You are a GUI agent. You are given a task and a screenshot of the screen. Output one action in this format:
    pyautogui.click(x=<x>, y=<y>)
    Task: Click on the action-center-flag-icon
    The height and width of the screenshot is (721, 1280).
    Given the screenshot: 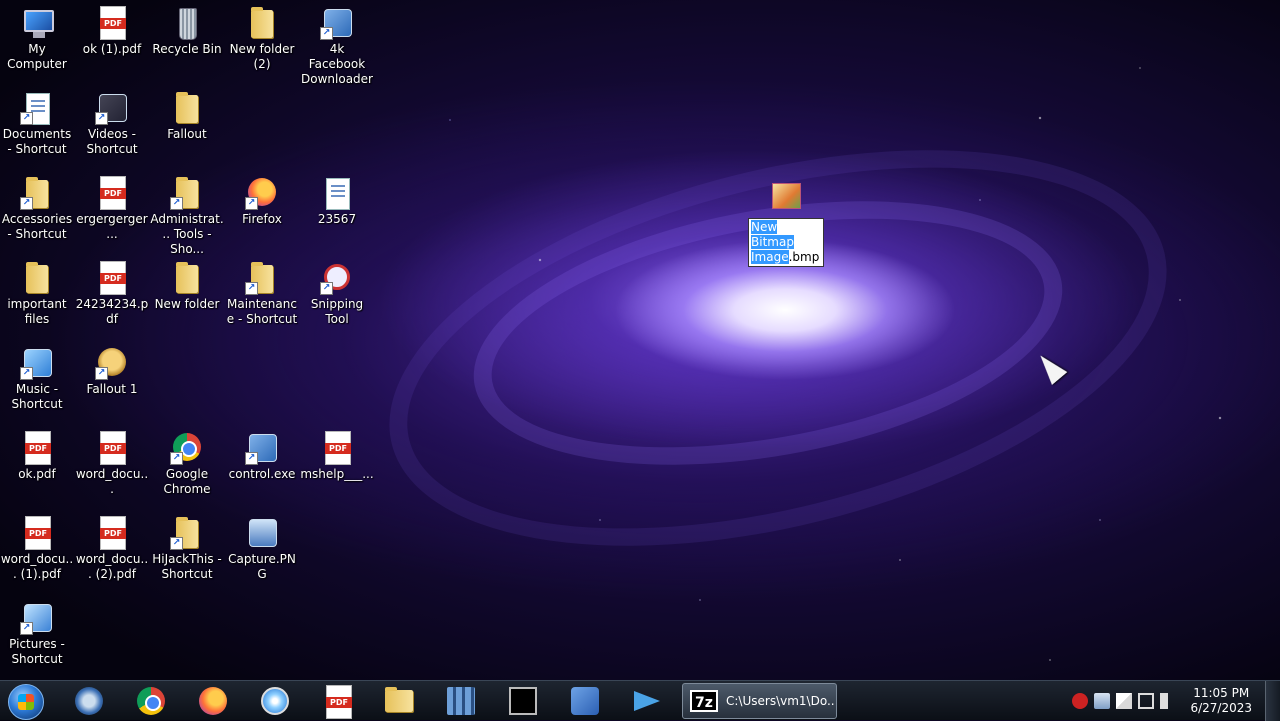 What is the action you would take?
    pyautogui.click(x=1124, y=701)
    